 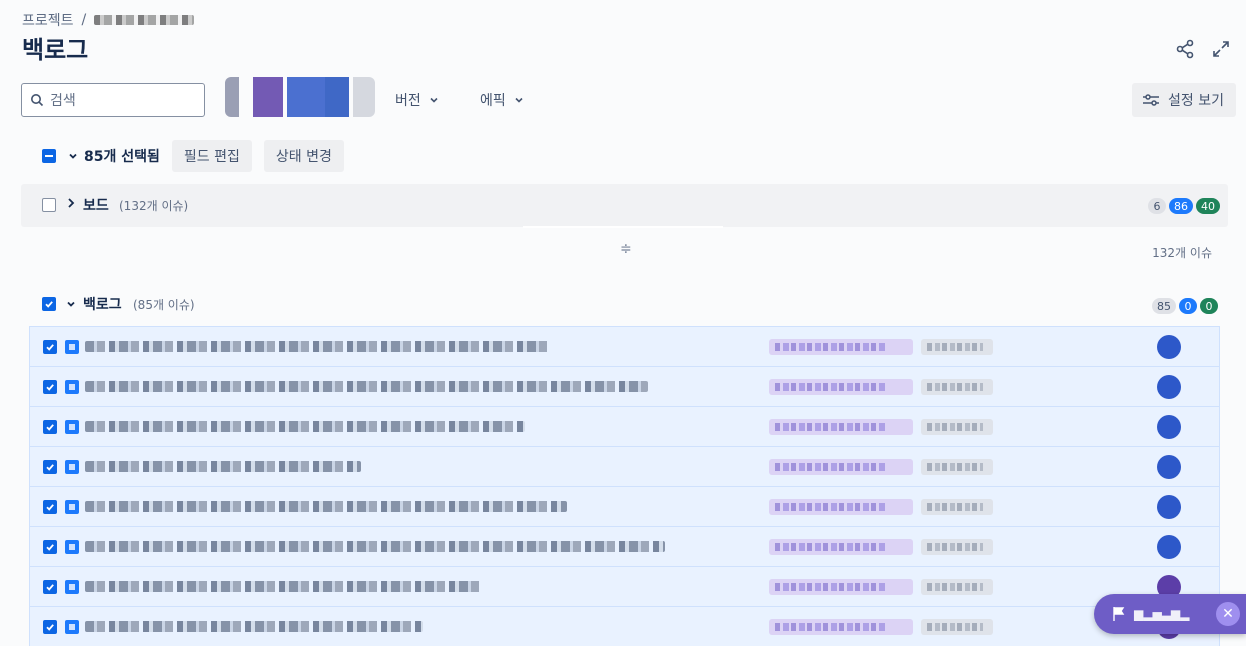 I want to click on flag-icon, so click(x=1119, y=614).